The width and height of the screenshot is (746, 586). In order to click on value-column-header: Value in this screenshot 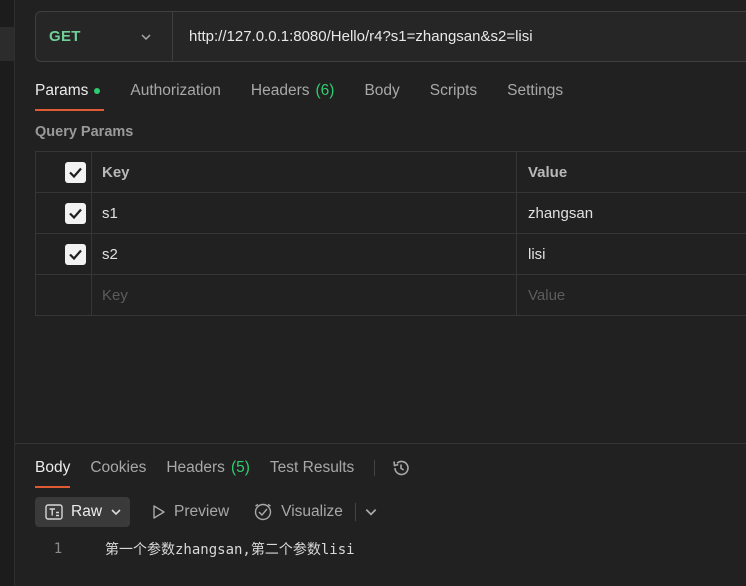, I will do `click(631, 172)`.